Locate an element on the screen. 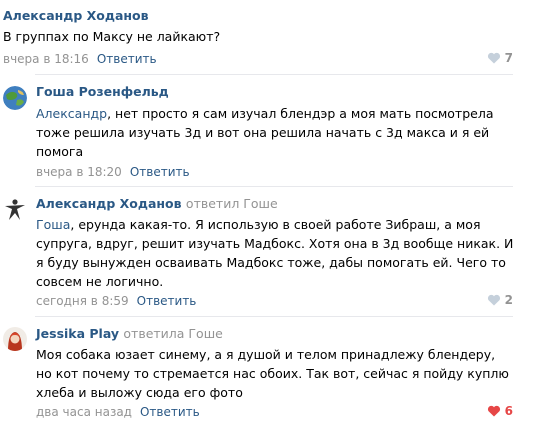 Image resolution: width=533 pixels, height=427 pixels. comment-time: два часа назад is located at coordinates (84, 412).